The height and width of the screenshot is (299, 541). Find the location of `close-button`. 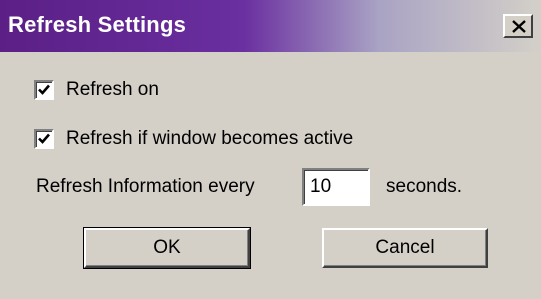

close-button is located at coordinates (518, 26).